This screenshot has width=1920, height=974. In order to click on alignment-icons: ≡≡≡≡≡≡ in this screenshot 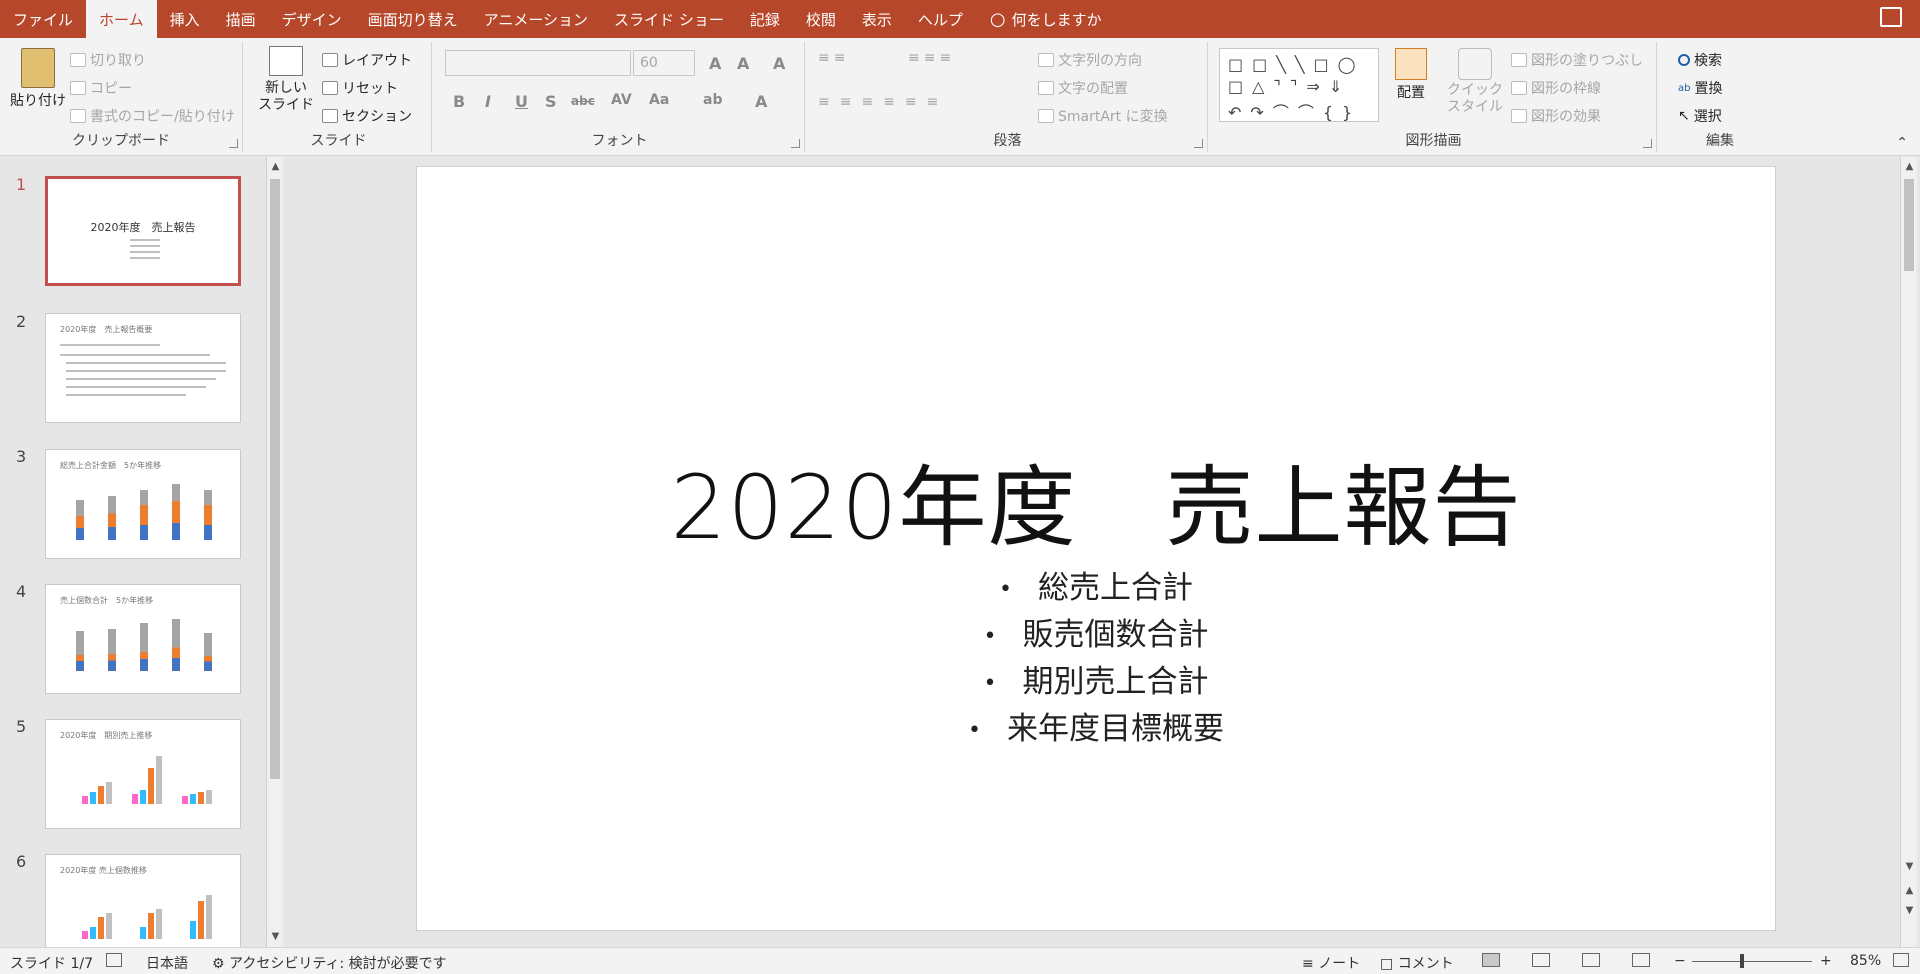, I will do `click(883, 102)`.